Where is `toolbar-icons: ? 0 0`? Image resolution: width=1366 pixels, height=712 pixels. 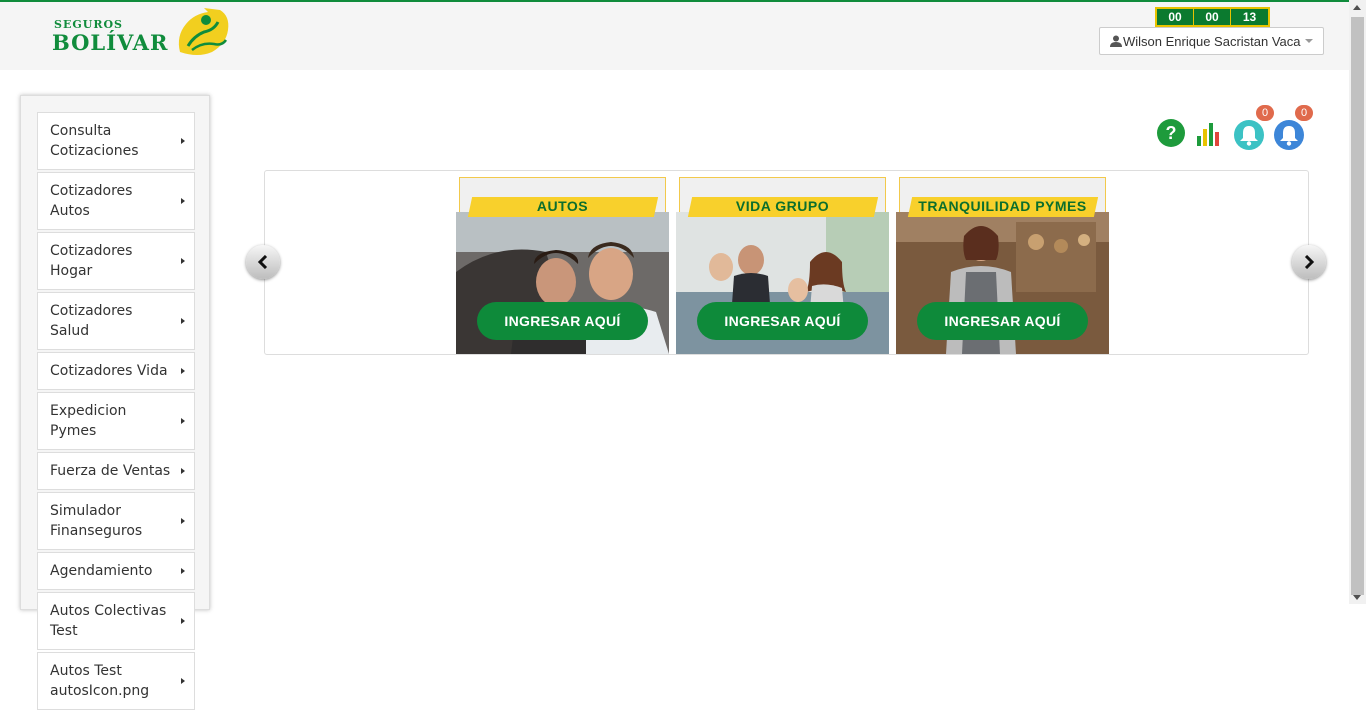 toolbar-icons: ? 0 0 is located at coordinates (1236, 129).